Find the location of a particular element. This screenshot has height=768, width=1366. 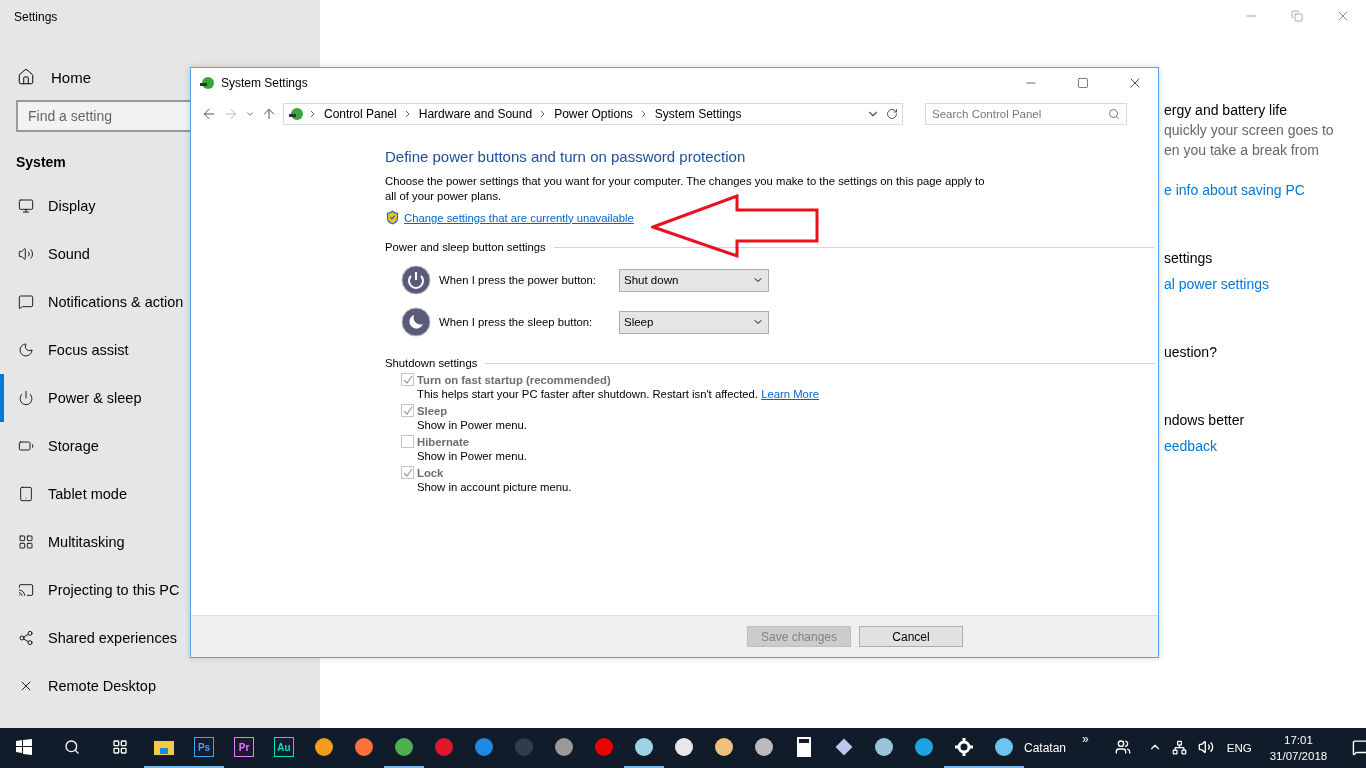

nav-item: Projecting to this PC is located at coordinates (160, 590).